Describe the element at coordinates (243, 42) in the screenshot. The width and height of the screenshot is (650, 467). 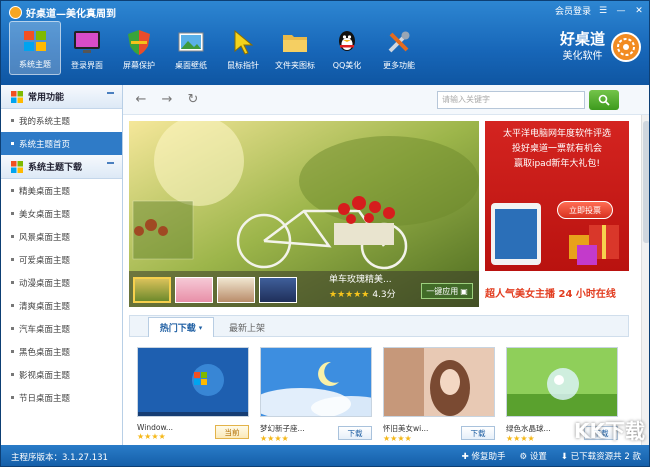
I see `cursor-icon` at that location.